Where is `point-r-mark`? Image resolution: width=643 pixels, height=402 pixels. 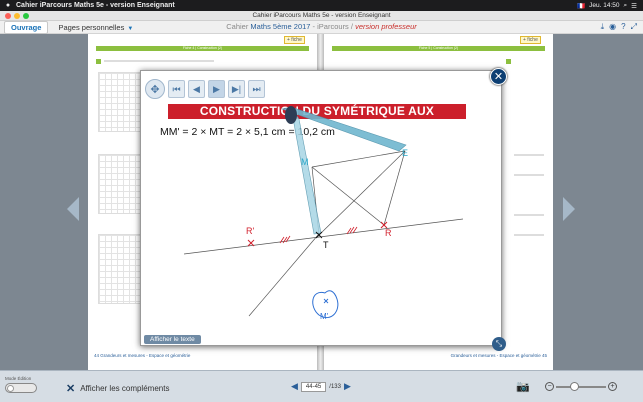
point-r-mark is located at coordinates (384, 225).